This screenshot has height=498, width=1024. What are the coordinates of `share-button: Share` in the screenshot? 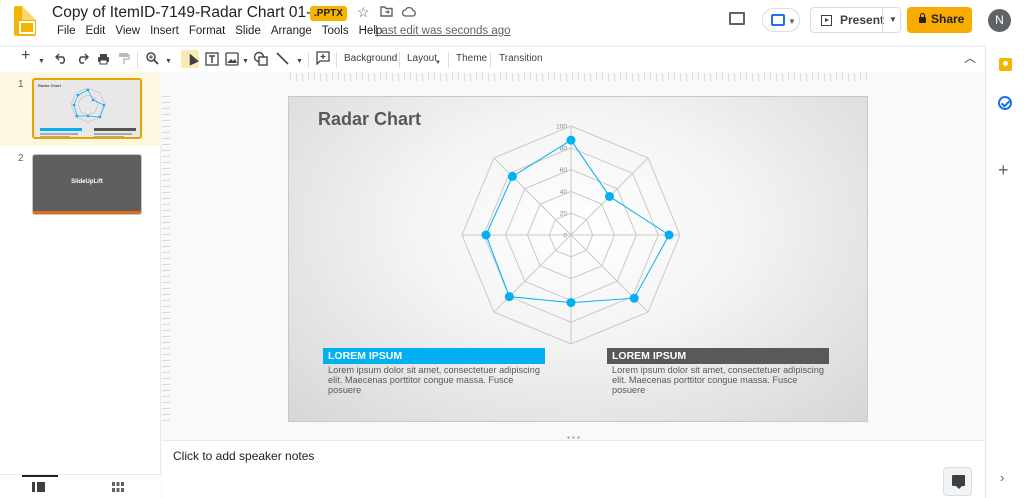 It's located at (939, 20).